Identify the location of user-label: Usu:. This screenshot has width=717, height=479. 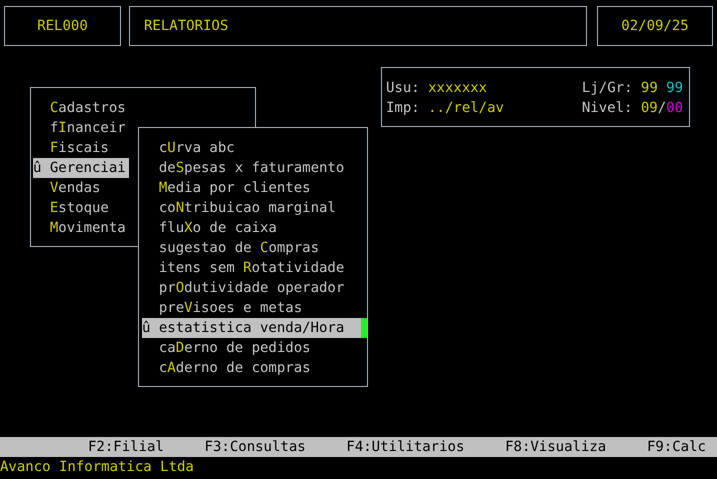
(403, 88).